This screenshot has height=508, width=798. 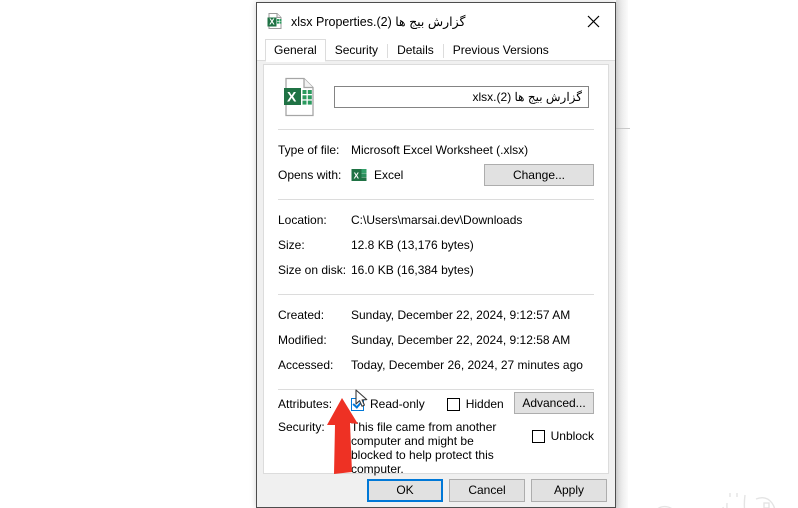 I want to click on window-shadow, so click(x=622, y=254).